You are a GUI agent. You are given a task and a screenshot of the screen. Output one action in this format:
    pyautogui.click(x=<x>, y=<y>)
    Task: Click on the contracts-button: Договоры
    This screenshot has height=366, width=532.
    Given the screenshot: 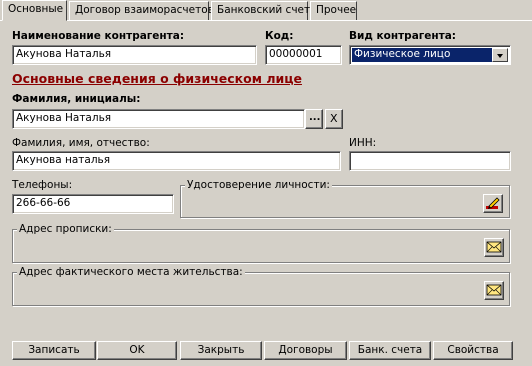 What is the action you would take?
    pyautogui.click(x=305, y=350)
    